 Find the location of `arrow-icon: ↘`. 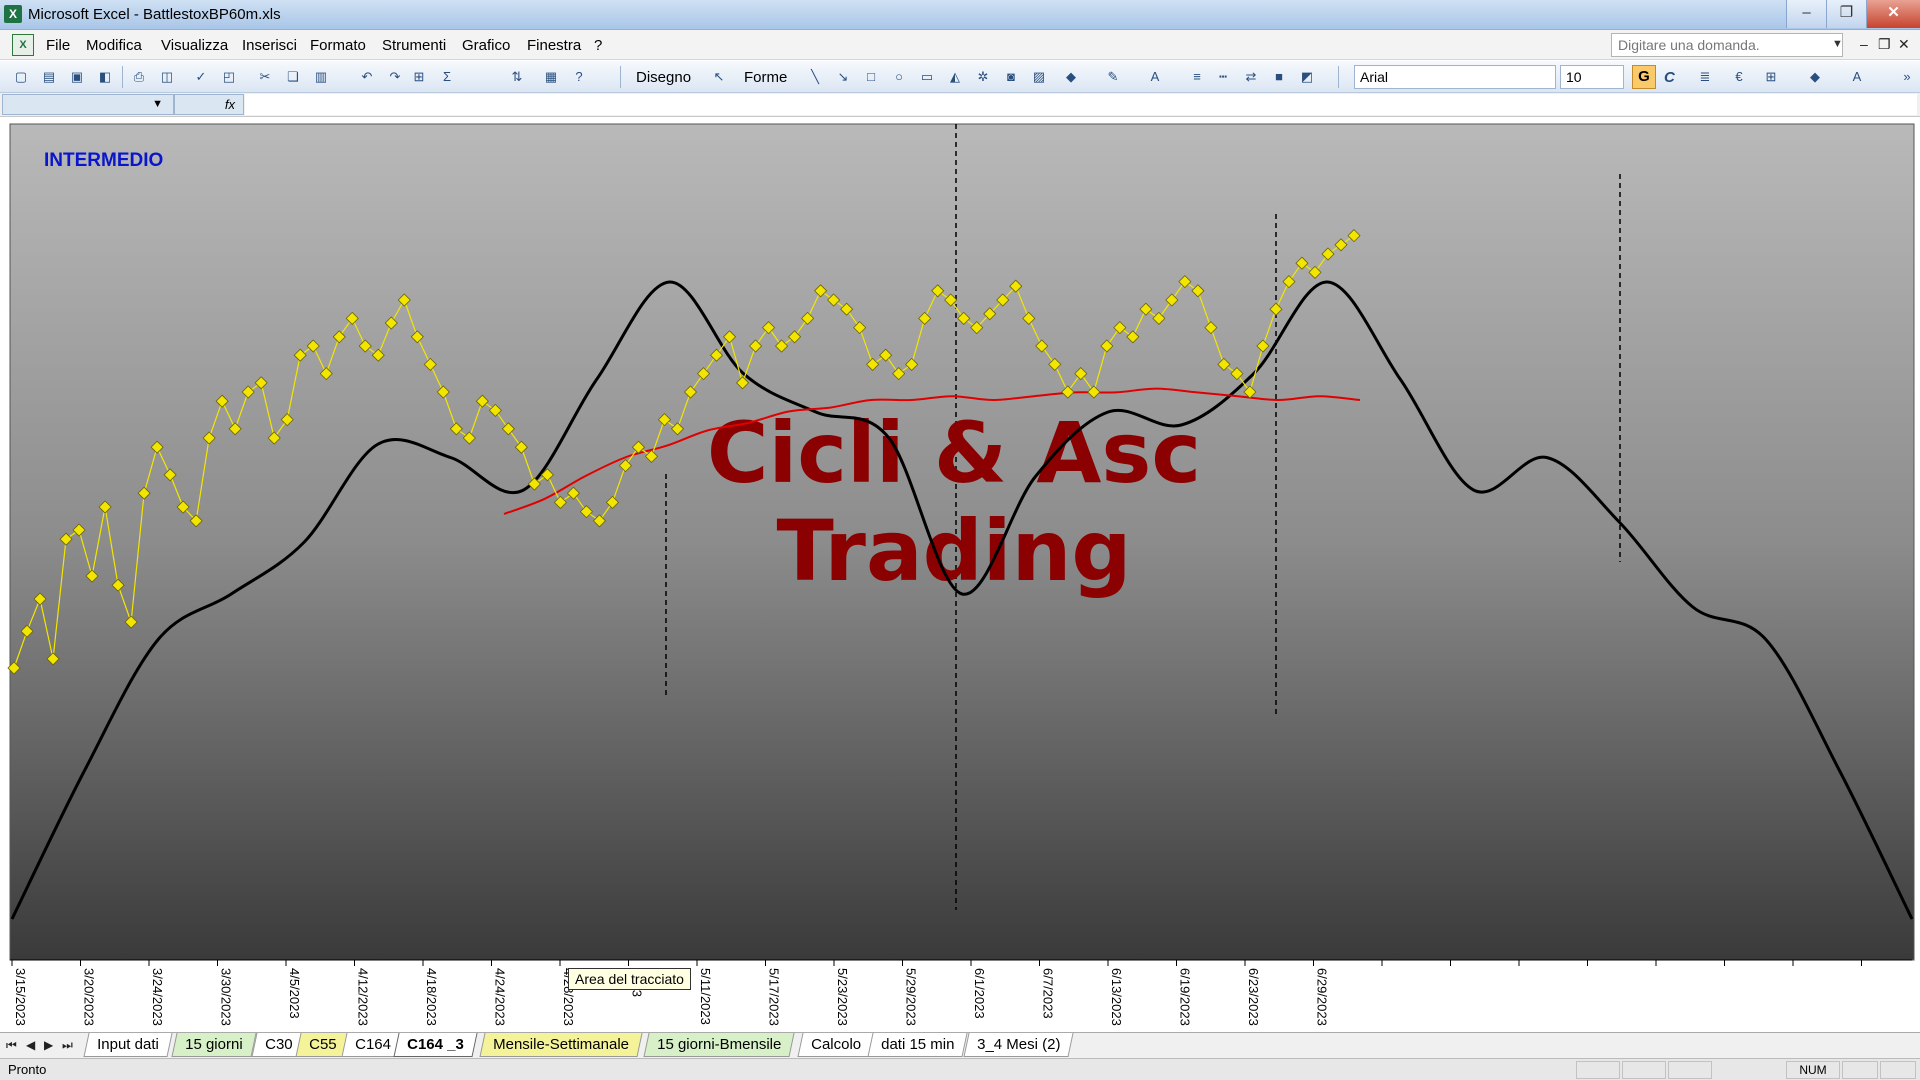

arrow-icon: ↘ is located at coordinates (843, 77).